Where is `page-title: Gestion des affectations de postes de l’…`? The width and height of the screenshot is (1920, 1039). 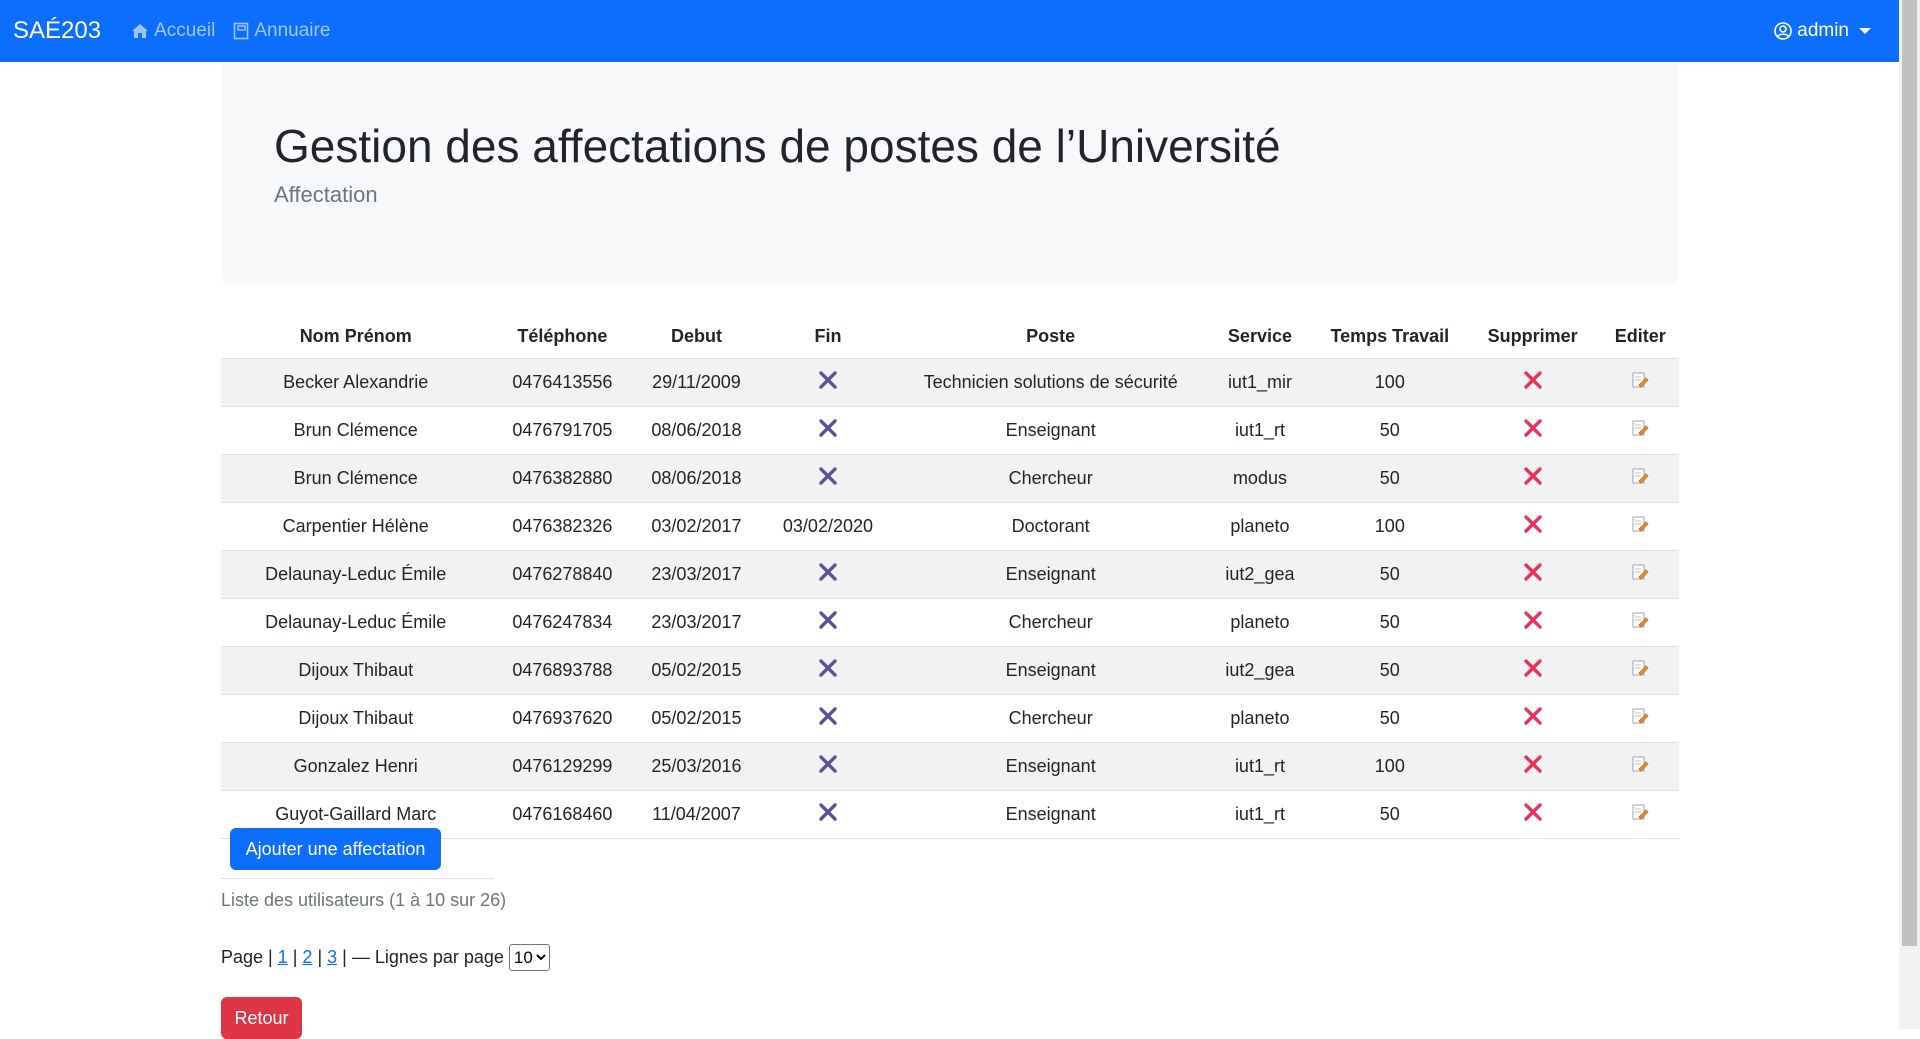 page-title: Gestion des affectations de postes de l’… is located at coordinates (777, 146).